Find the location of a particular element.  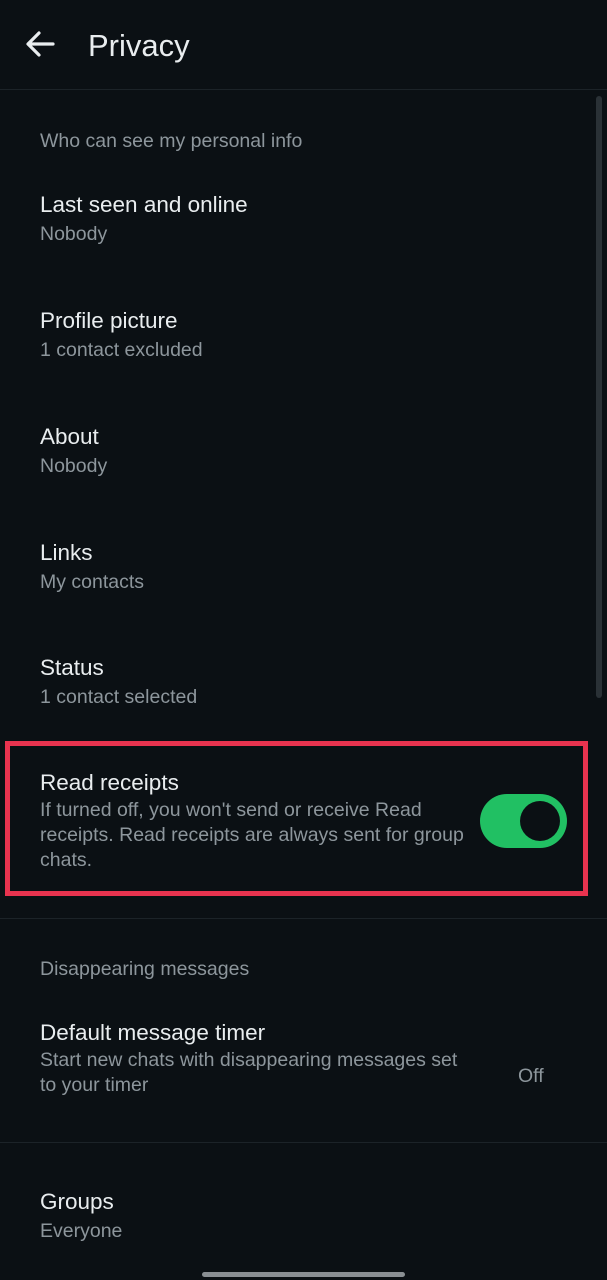

groups-value: Everyone is located at coordinates (81, 1231).